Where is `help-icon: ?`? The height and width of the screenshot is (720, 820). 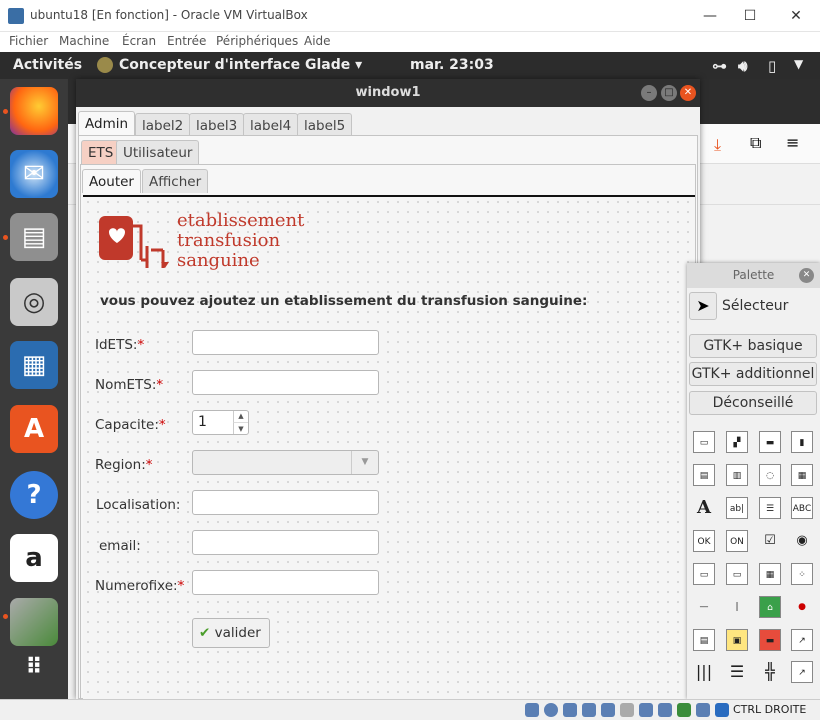
help-icon: ? is located at coordinates (34, 495).